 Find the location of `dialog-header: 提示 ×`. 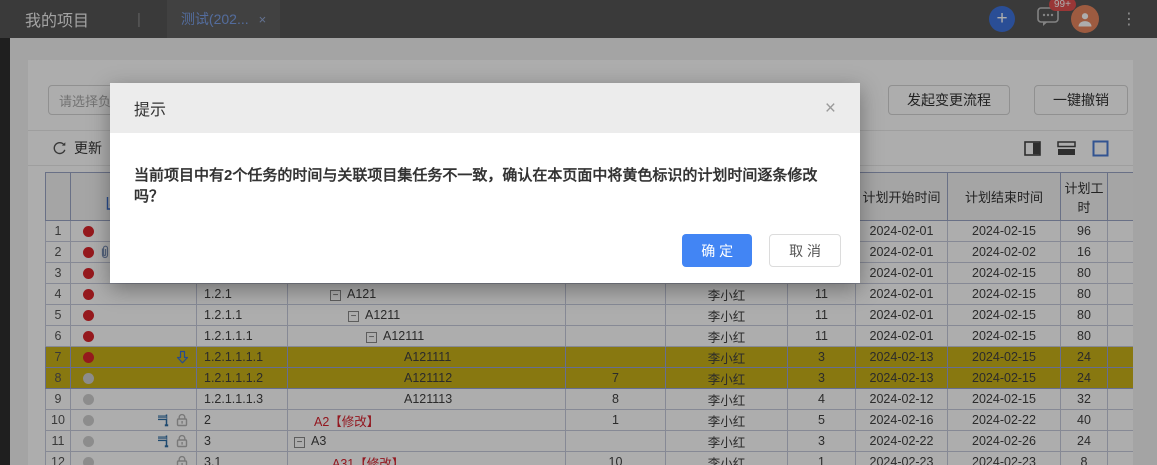

dialog-header: 提示 × is located at coordinates (485, 108).